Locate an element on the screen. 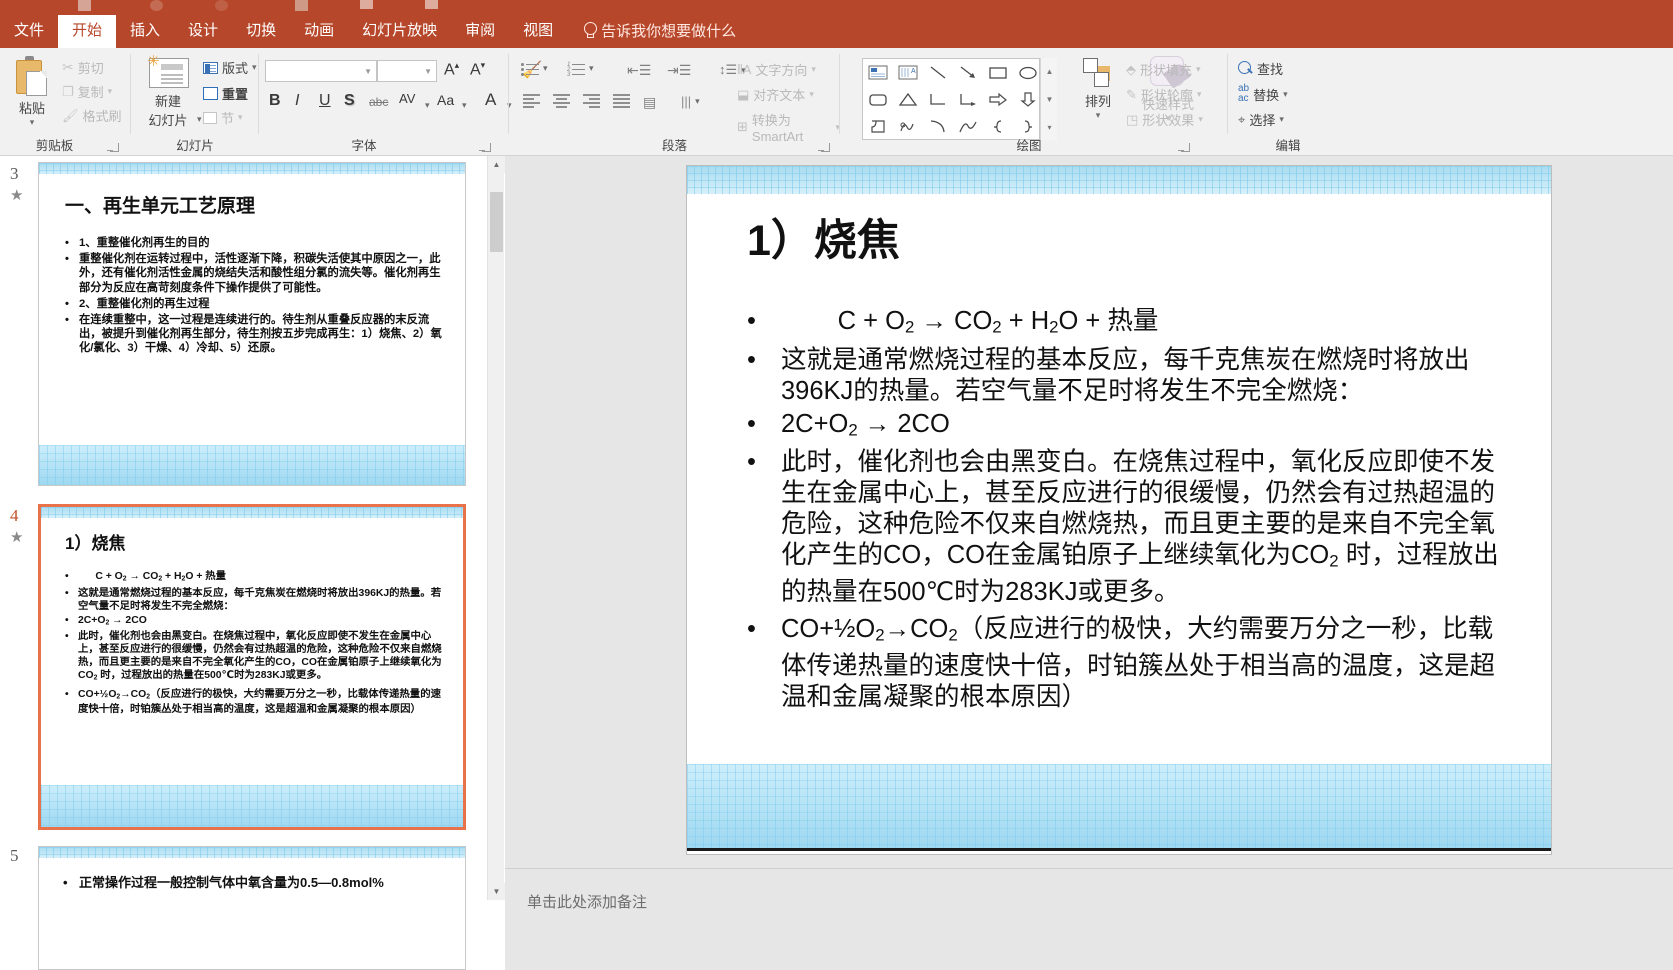  columns-chevron-down-icon: ▾ is located at coordinates (697, 101).